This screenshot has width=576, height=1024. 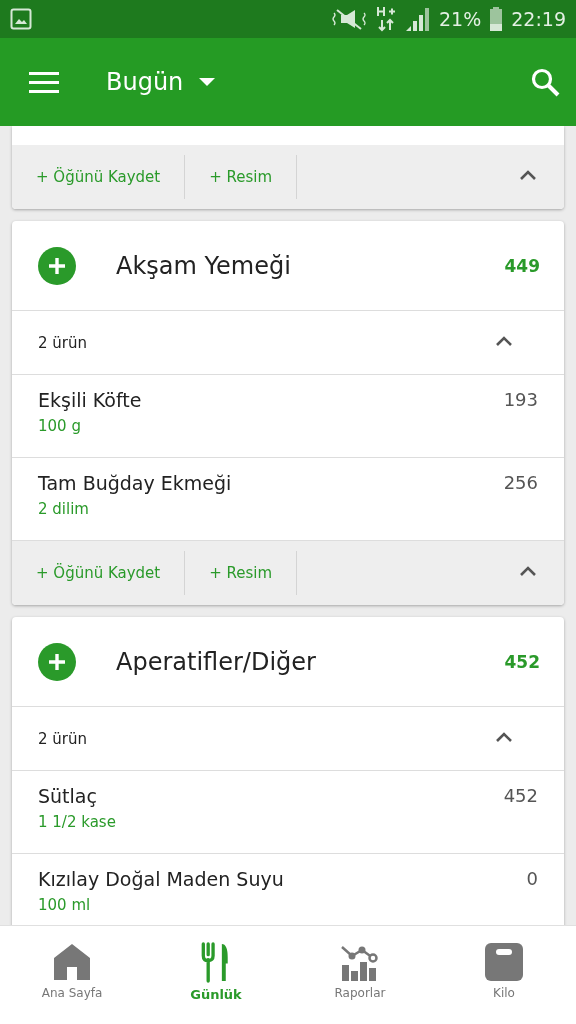 What do you see at coordinates (520, 796) in the screenshot?
I see `food-calories: 452` at bounding box center [520, 796].